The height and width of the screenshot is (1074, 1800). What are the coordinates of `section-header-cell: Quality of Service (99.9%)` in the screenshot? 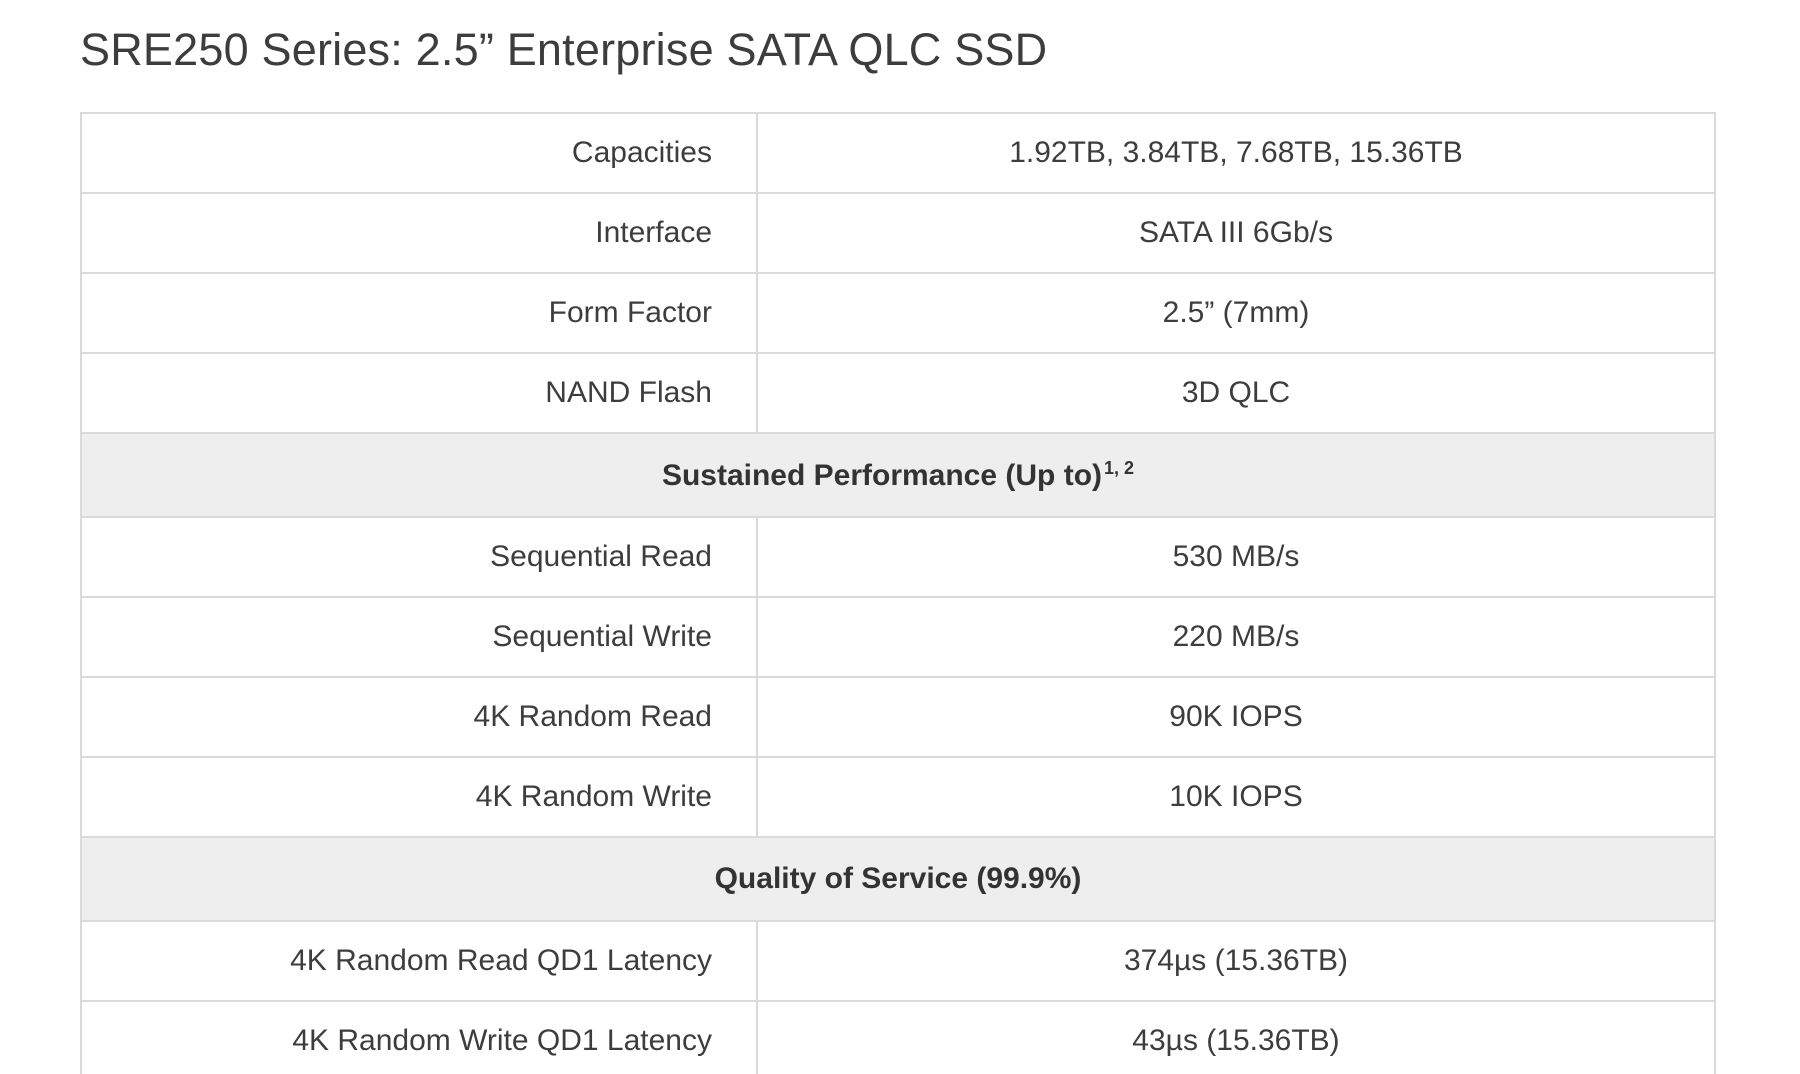 It's located at (898, 879).